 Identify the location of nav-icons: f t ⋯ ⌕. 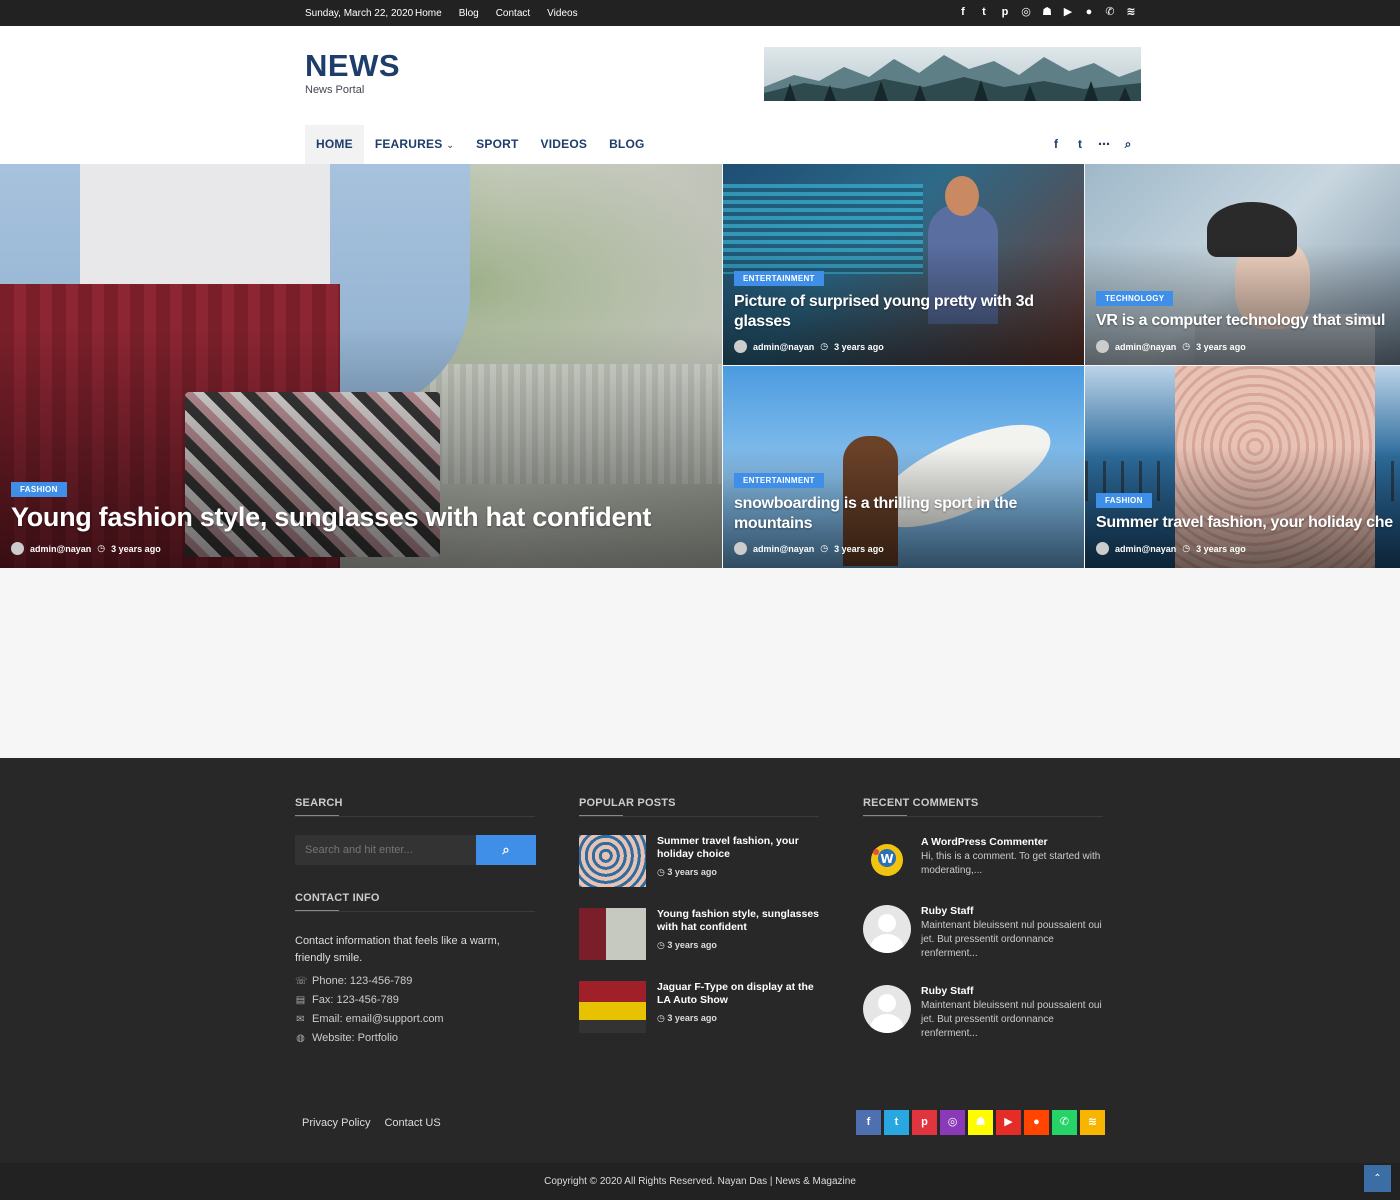
(1092, 144).